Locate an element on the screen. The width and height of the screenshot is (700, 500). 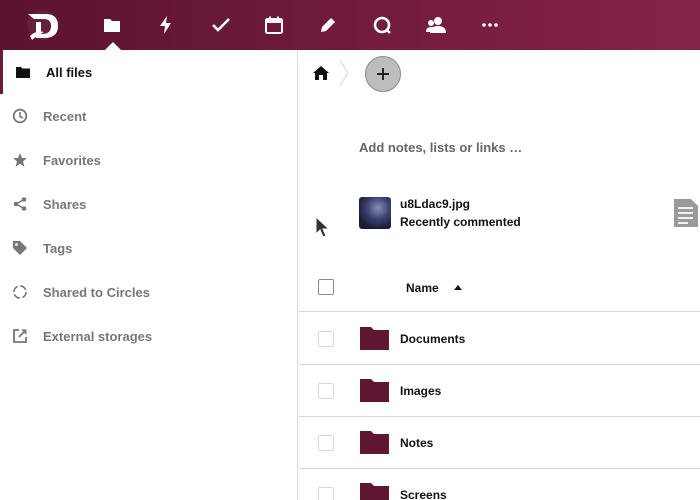
notes-pencil-icon is located at coordinates (328, 25).